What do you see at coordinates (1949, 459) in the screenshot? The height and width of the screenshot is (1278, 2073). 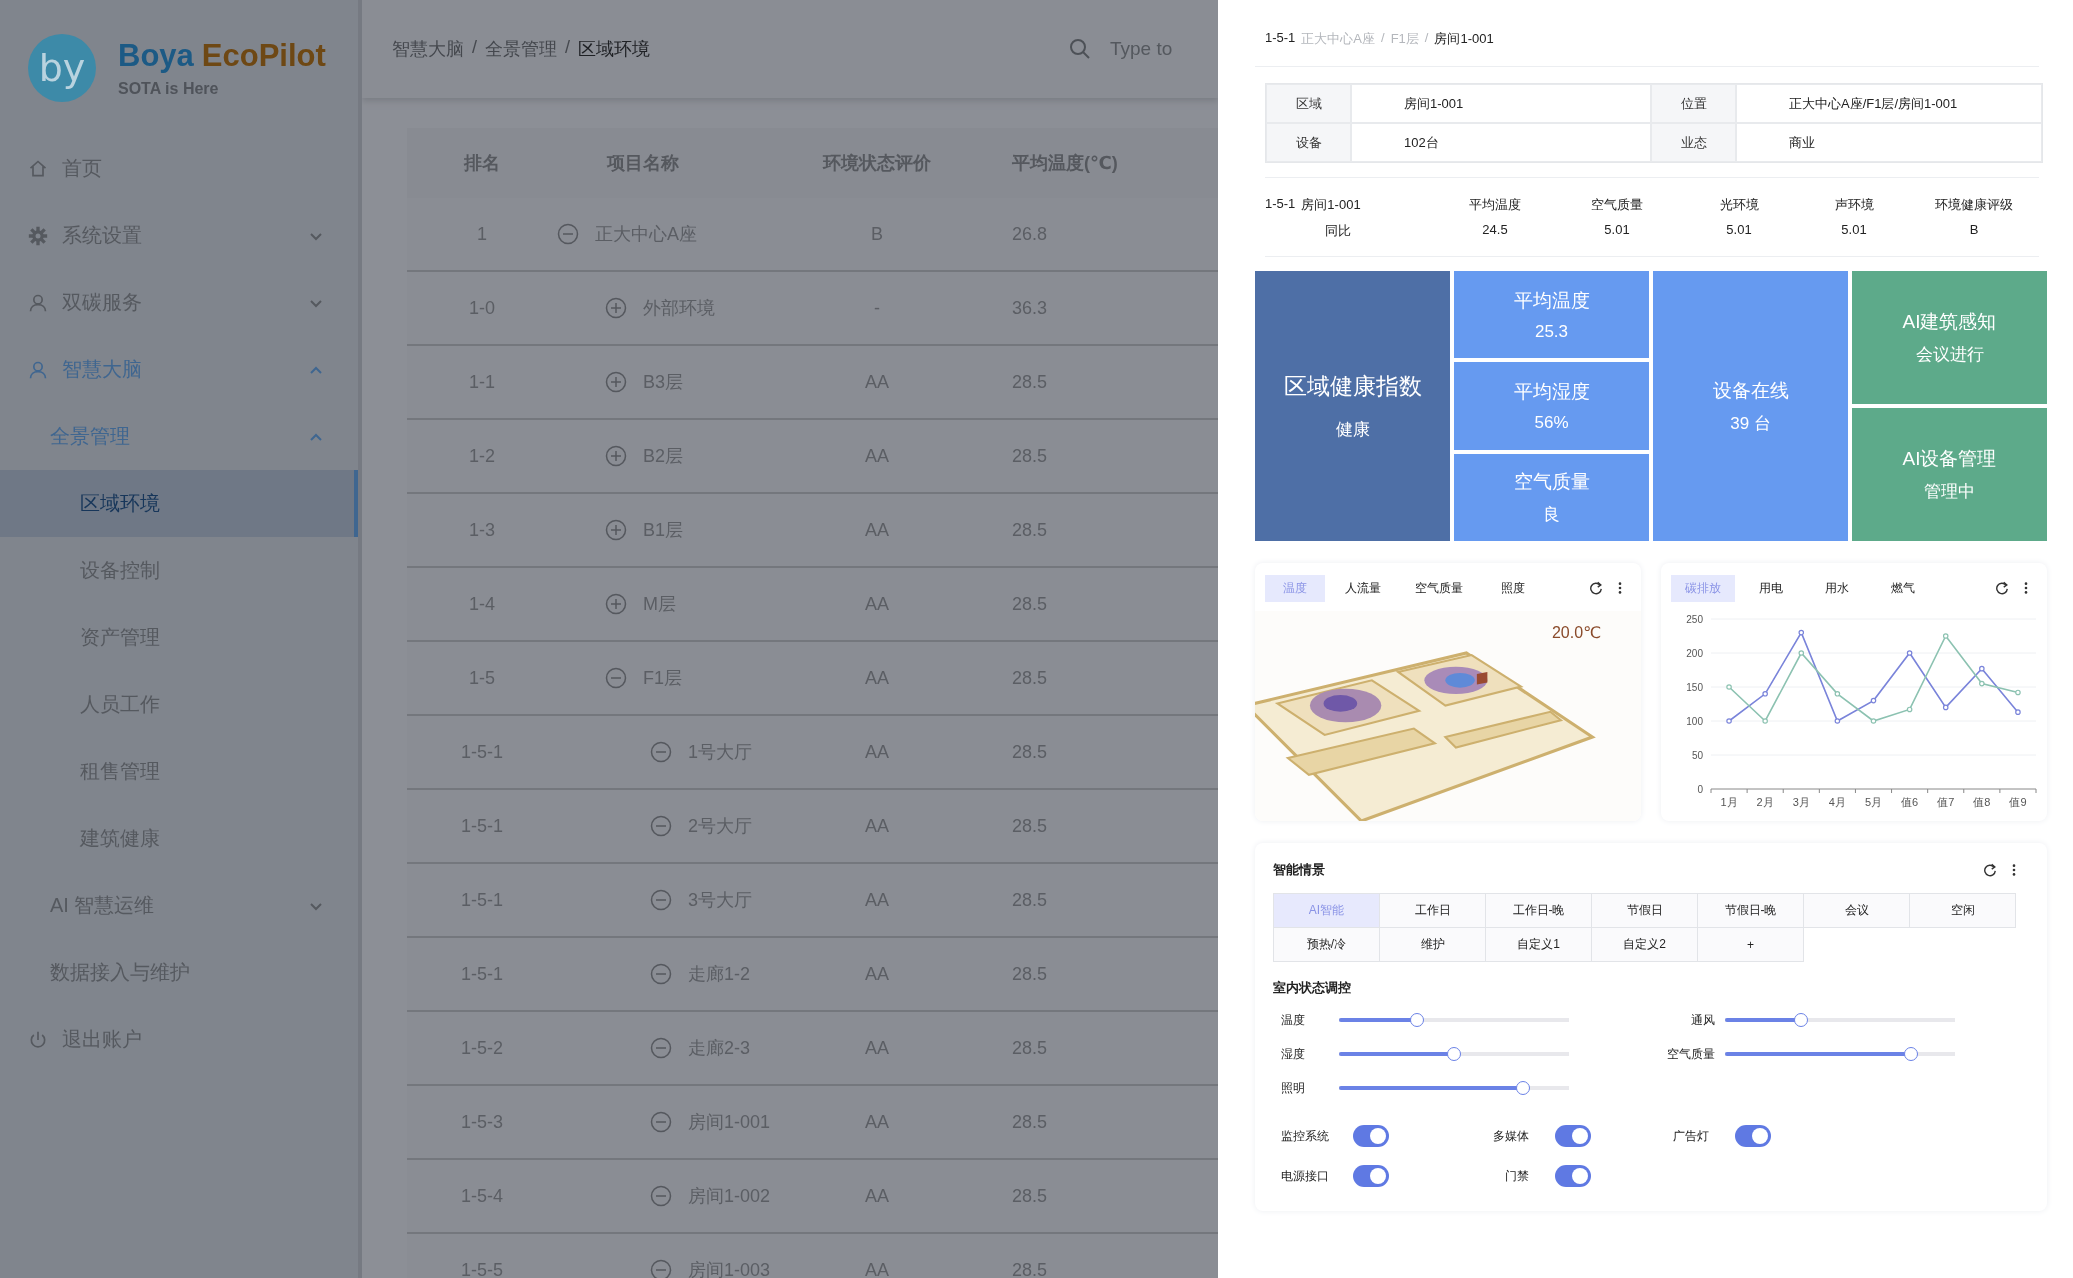 I see `tile-title: AI设备管理` at bounding box center [1949, 459].